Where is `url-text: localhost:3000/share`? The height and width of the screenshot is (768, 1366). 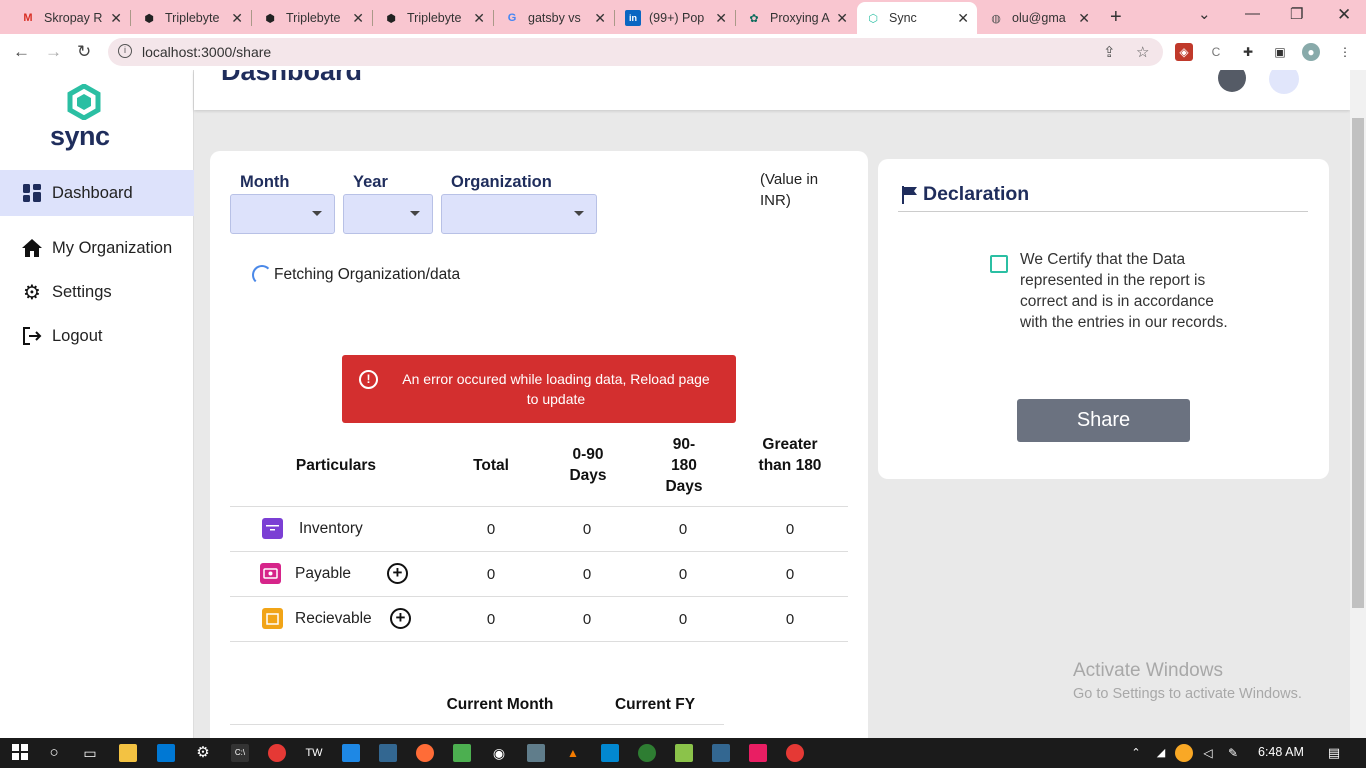 url-text: localhost:3000/share is located at coordinates (206, 52).